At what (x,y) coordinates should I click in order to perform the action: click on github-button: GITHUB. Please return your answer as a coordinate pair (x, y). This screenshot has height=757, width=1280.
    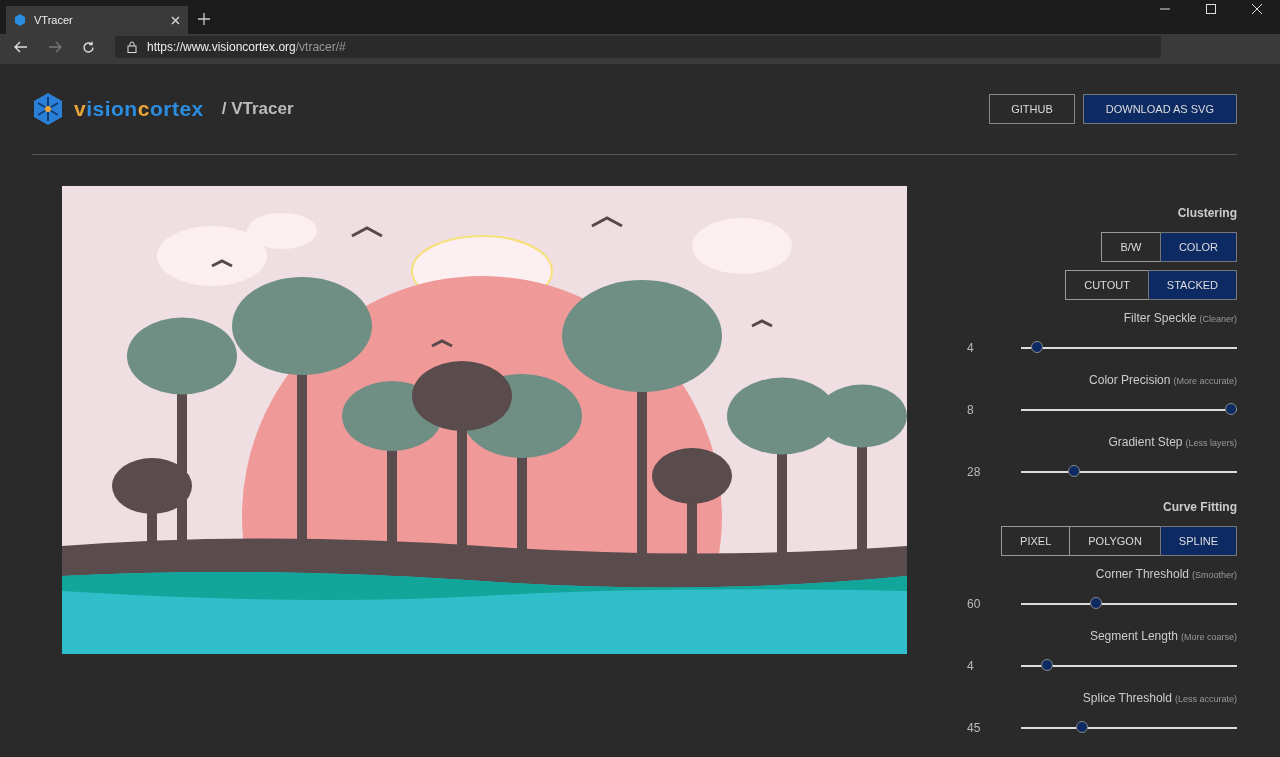
    Looking at the image, I should click on (1032, 109).